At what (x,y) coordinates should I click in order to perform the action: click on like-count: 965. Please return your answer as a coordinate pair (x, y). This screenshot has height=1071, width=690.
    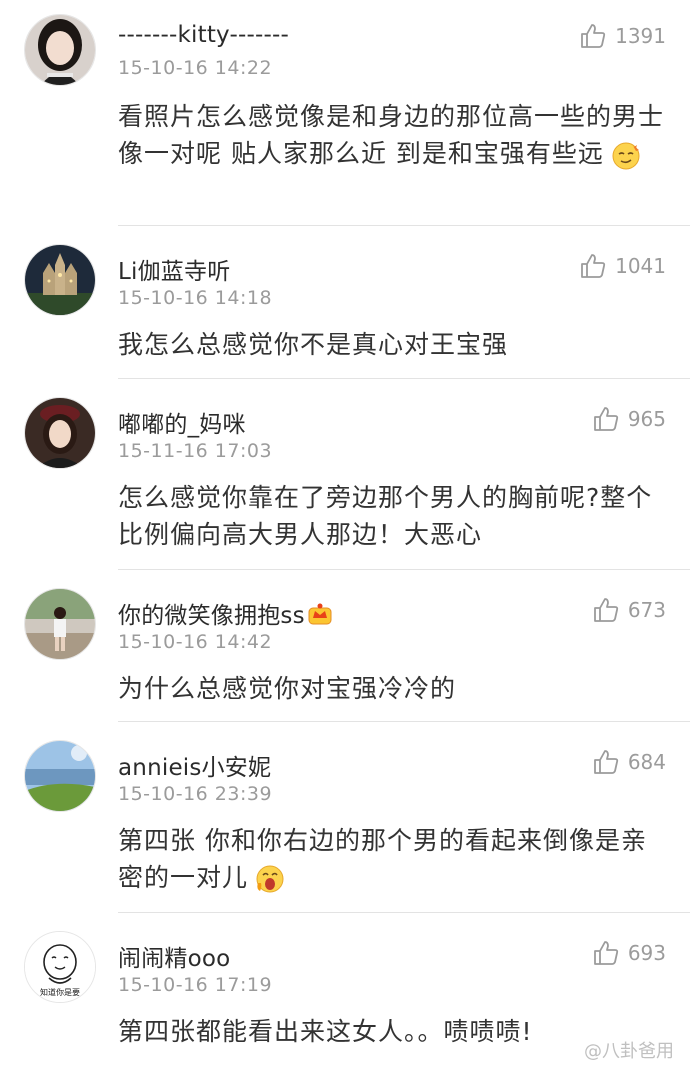
    Looking at the image, I should click on (646, 419).